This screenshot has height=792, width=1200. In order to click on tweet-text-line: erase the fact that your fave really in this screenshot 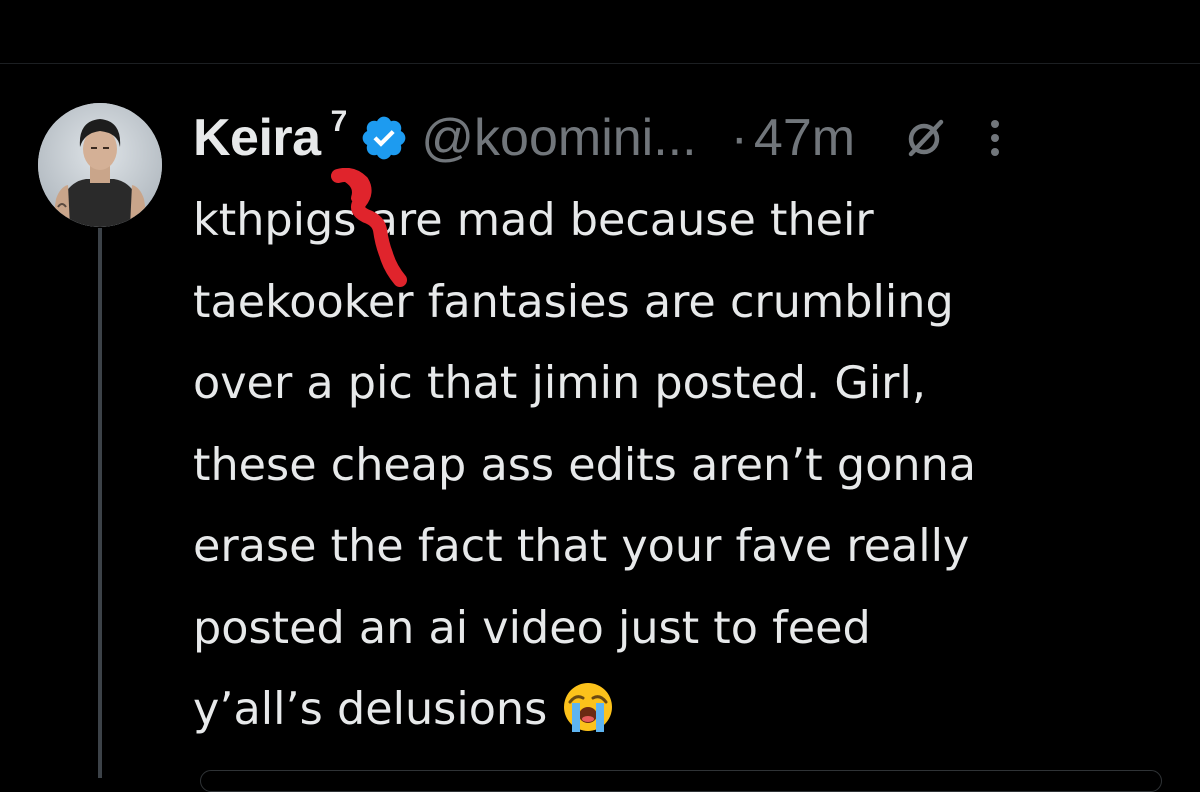, I will do `click(581, 546)`.